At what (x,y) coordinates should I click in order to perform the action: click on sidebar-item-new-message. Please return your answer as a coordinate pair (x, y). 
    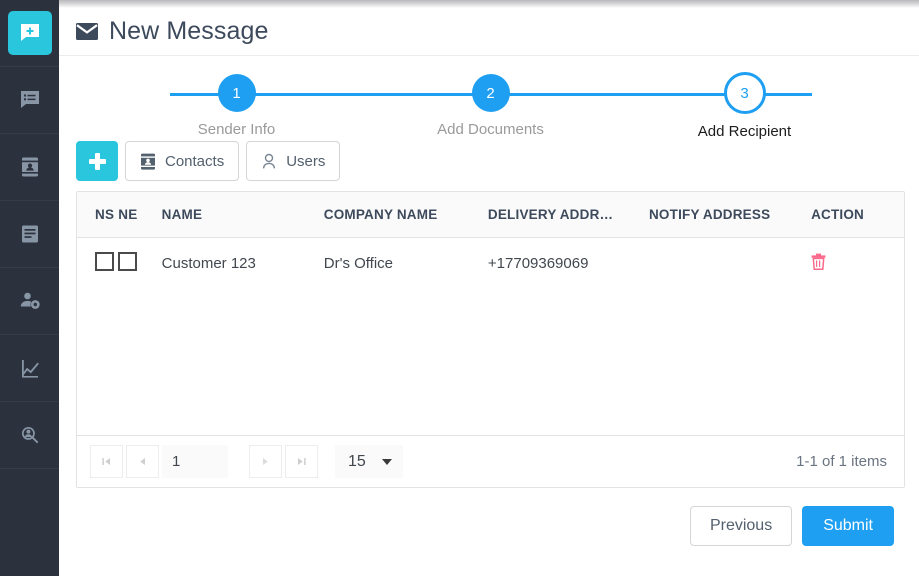
    Looking at the image, I should click on (29, 33).